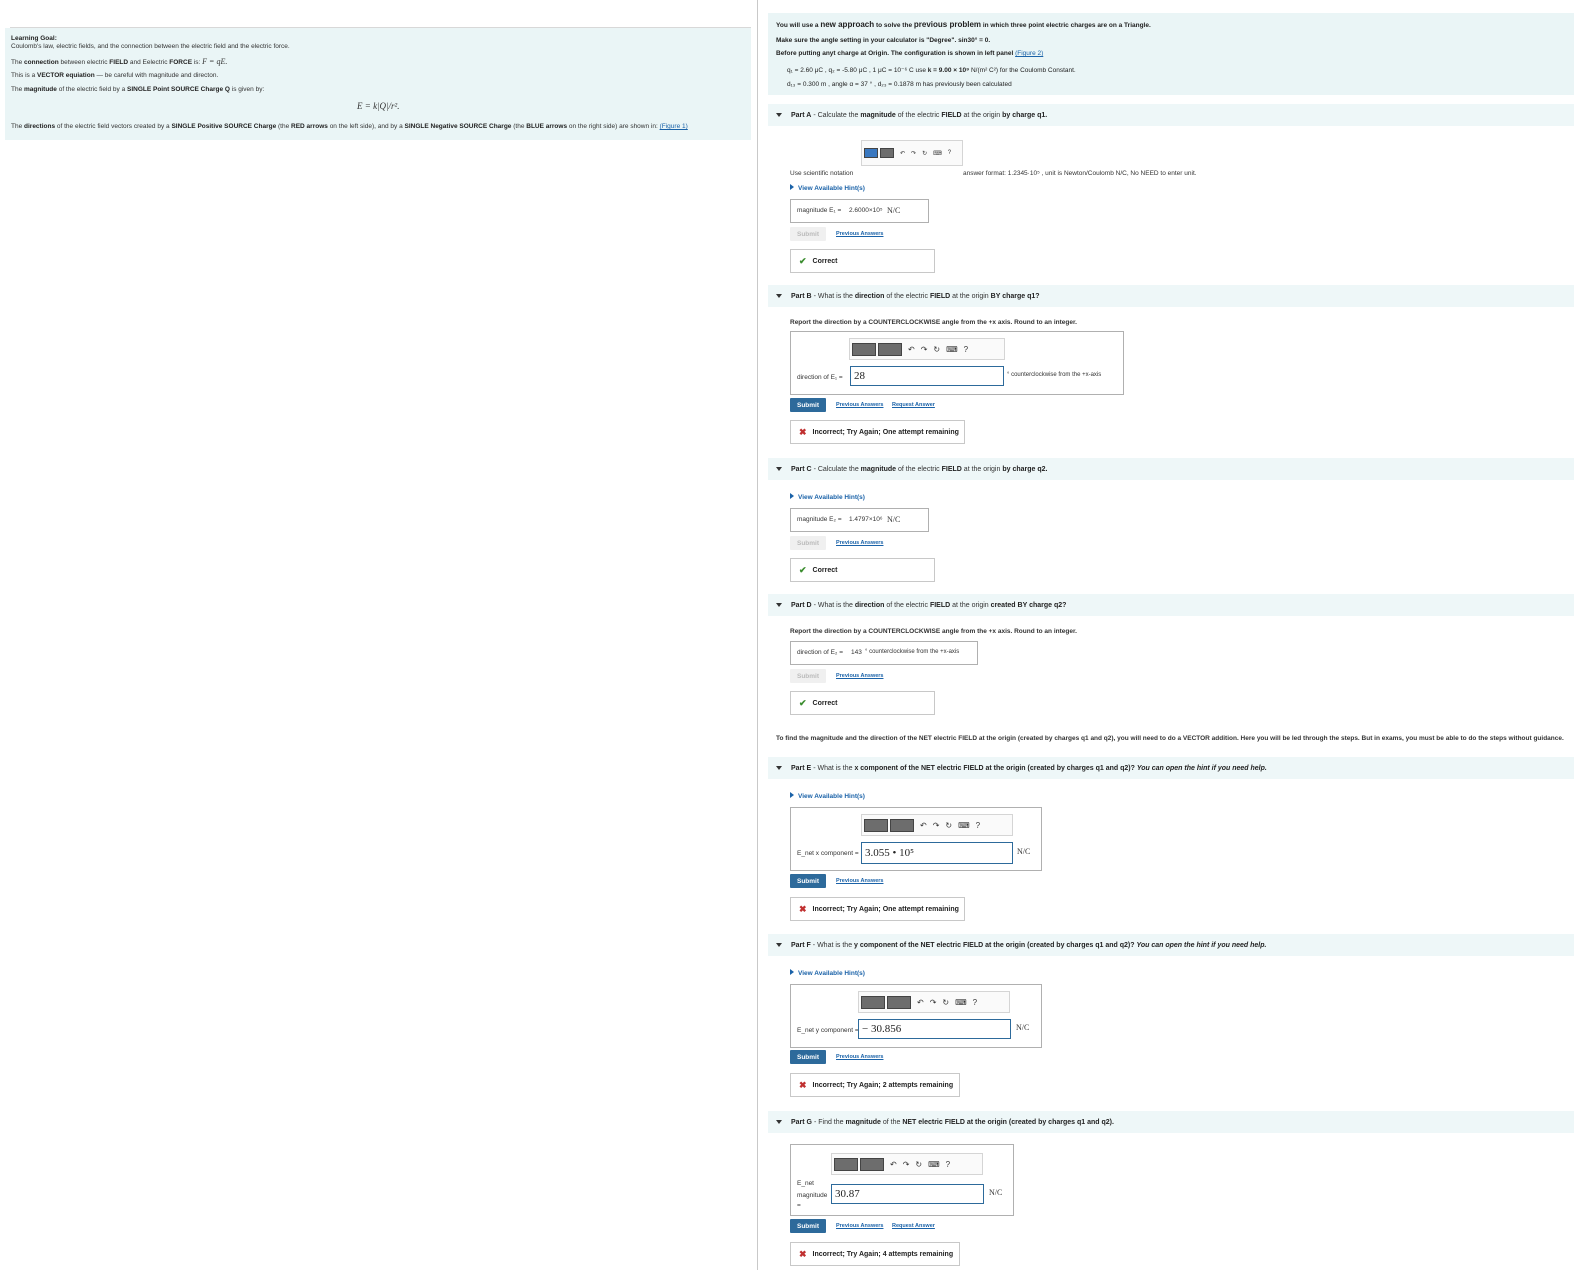 The height and width of the screenshot is (1270, 1574). Describe the element at coordinates (937, 853) in the screenshot. I see `answer-input-e: 3.055 • 10⁵` at that location.